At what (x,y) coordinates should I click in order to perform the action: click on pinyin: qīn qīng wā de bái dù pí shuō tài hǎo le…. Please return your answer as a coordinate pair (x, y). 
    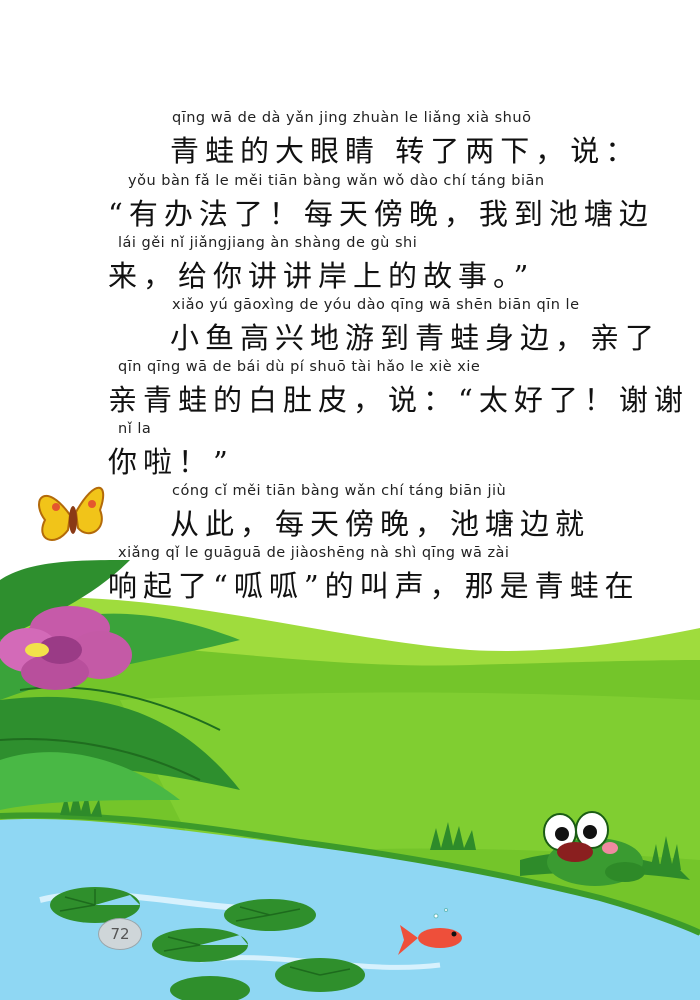
    Looking at the image, I should click on (299, 367).